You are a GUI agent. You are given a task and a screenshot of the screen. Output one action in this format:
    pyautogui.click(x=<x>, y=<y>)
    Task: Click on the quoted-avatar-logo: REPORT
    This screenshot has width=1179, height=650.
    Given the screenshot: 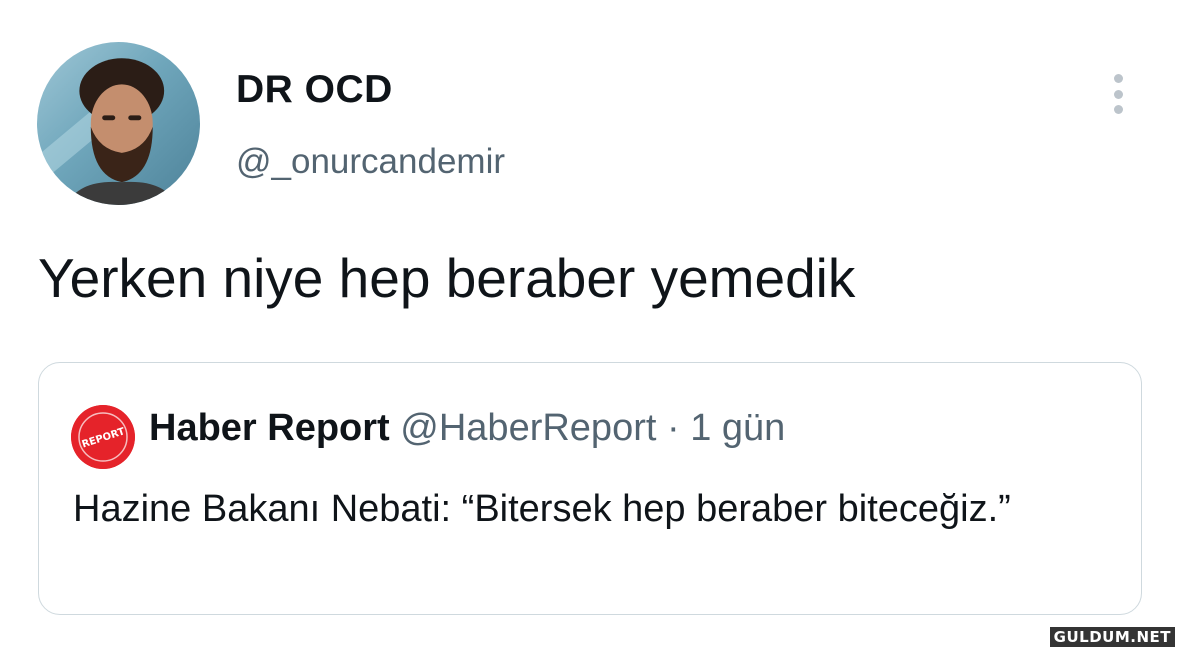 What is the action you would take?
    pyautogui.click(x=103, y=437)
    